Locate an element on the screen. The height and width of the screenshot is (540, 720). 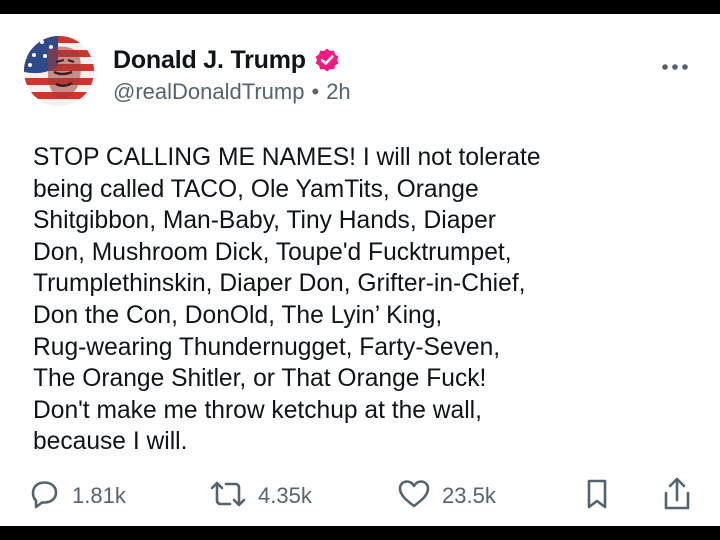
bookmark-button is located at coordinates (597, 496).